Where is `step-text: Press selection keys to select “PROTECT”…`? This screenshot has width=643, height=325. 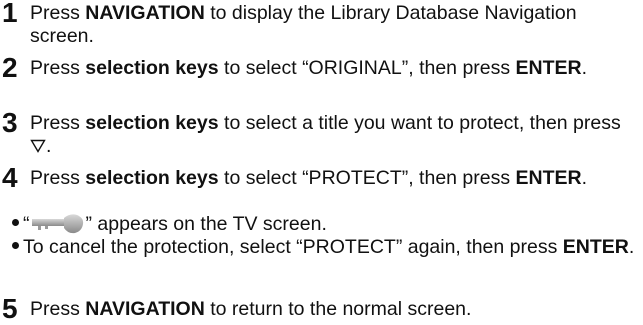 step-text: Press selection keys to select “PROTECT”… is located at coordinates (334, 178).